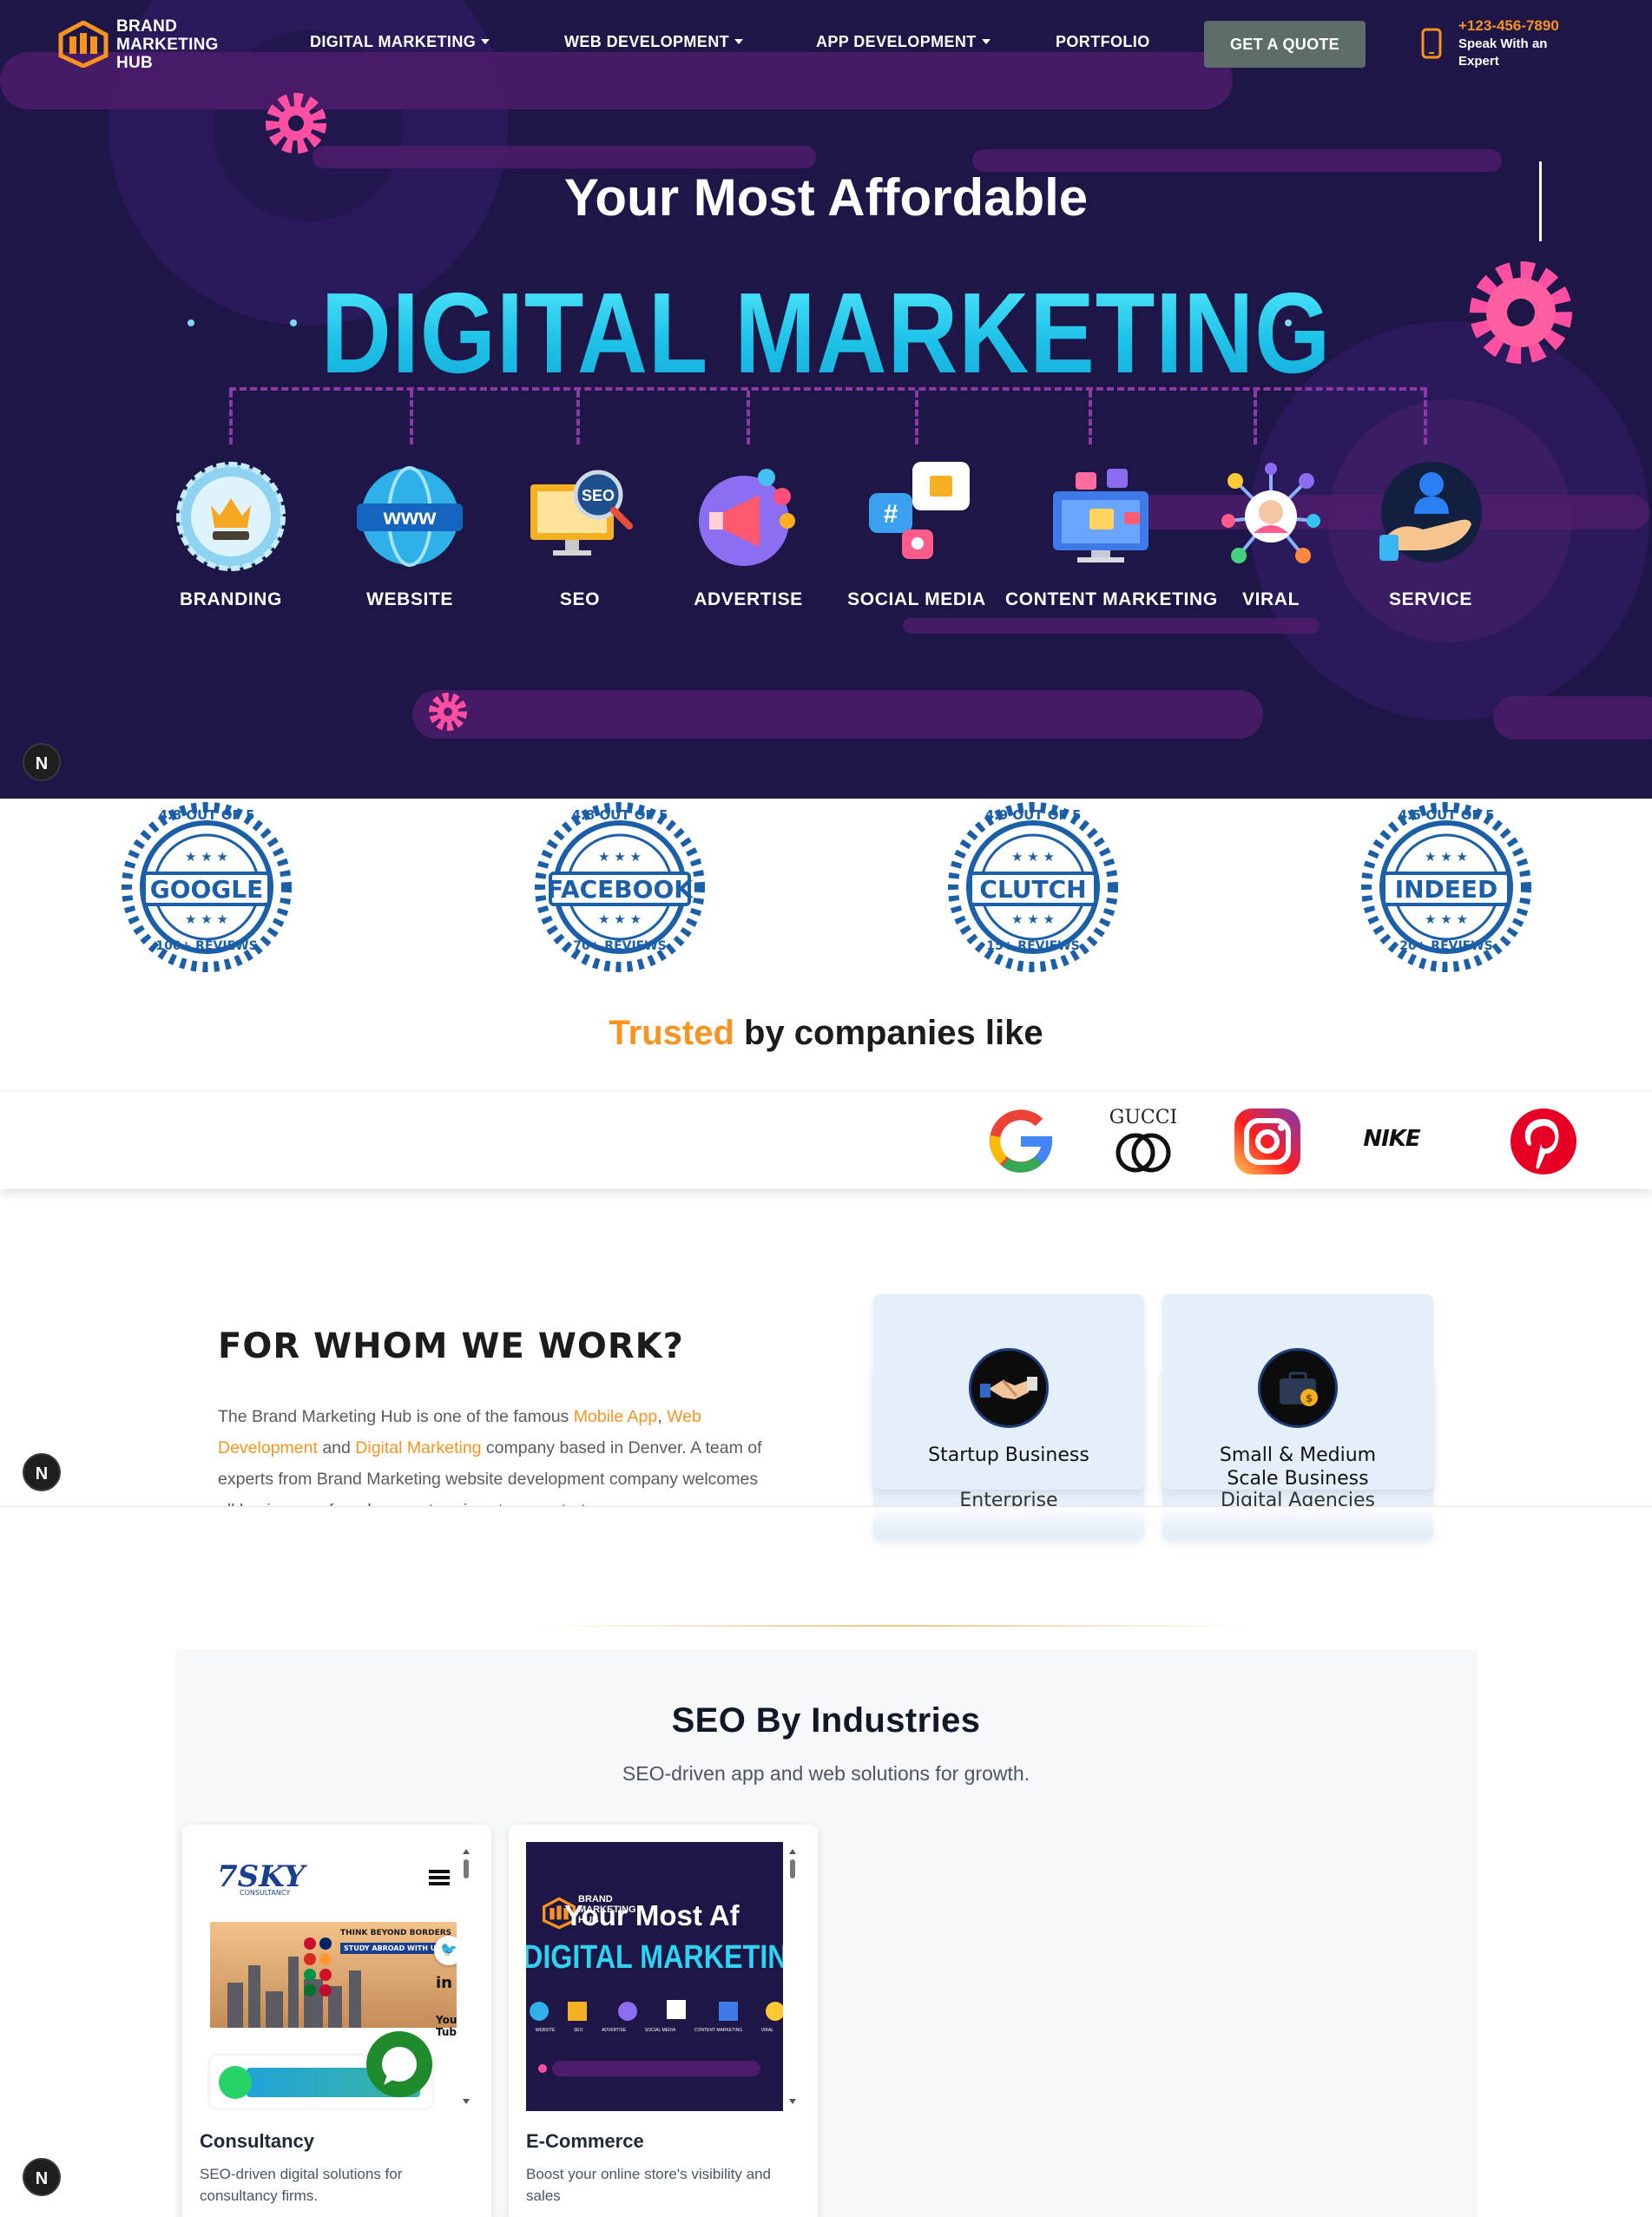  I want to click on service-label: WEBSITE, so click(409, 599).